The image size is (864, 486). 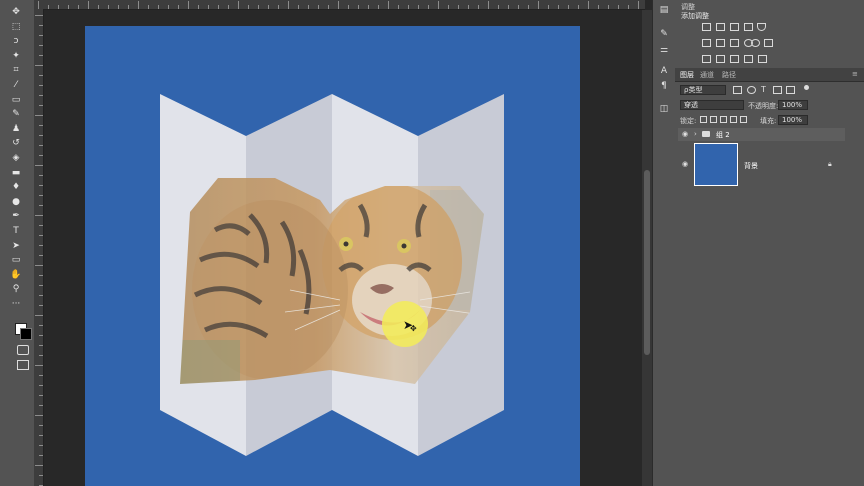 What do you see at coordinates (748, 27) in the screenshot?
I see `exposure-icon` at bounding box center [748, 27].